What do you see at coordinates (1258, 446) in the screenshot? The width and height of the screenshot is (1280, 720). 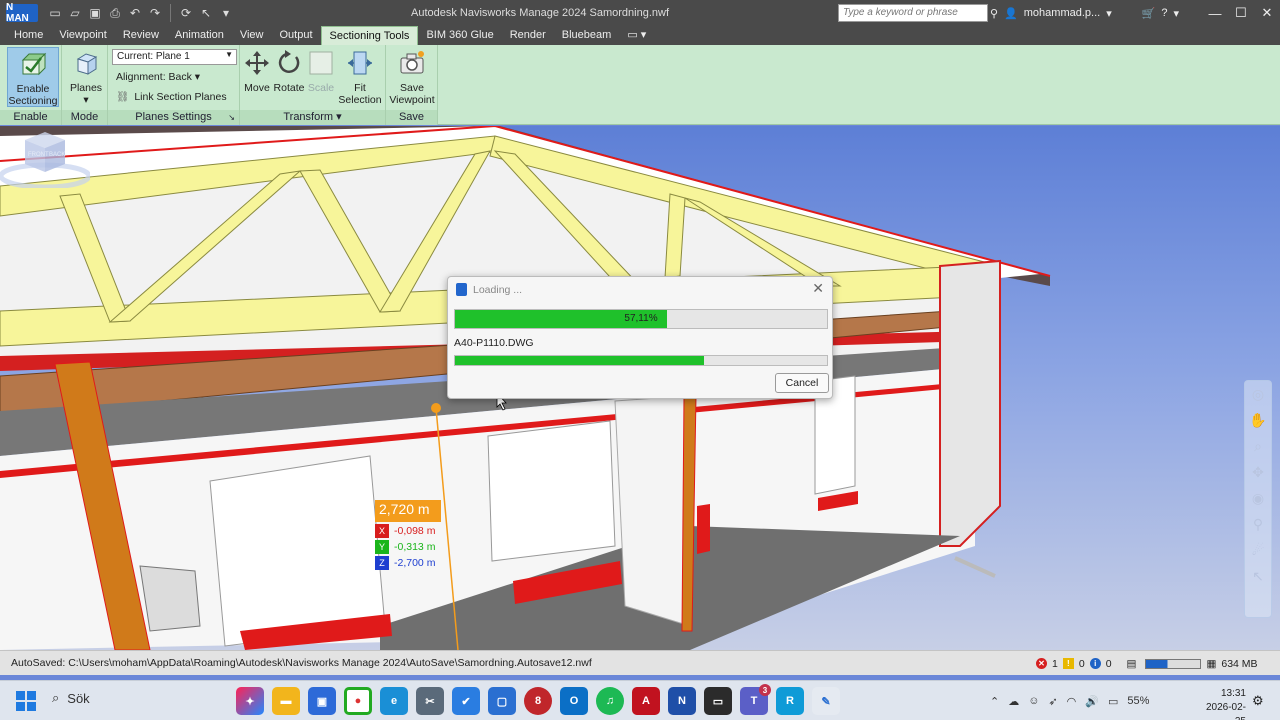 I see `zoom-window-icon: ⌕` at bounding box center [1258, 446].